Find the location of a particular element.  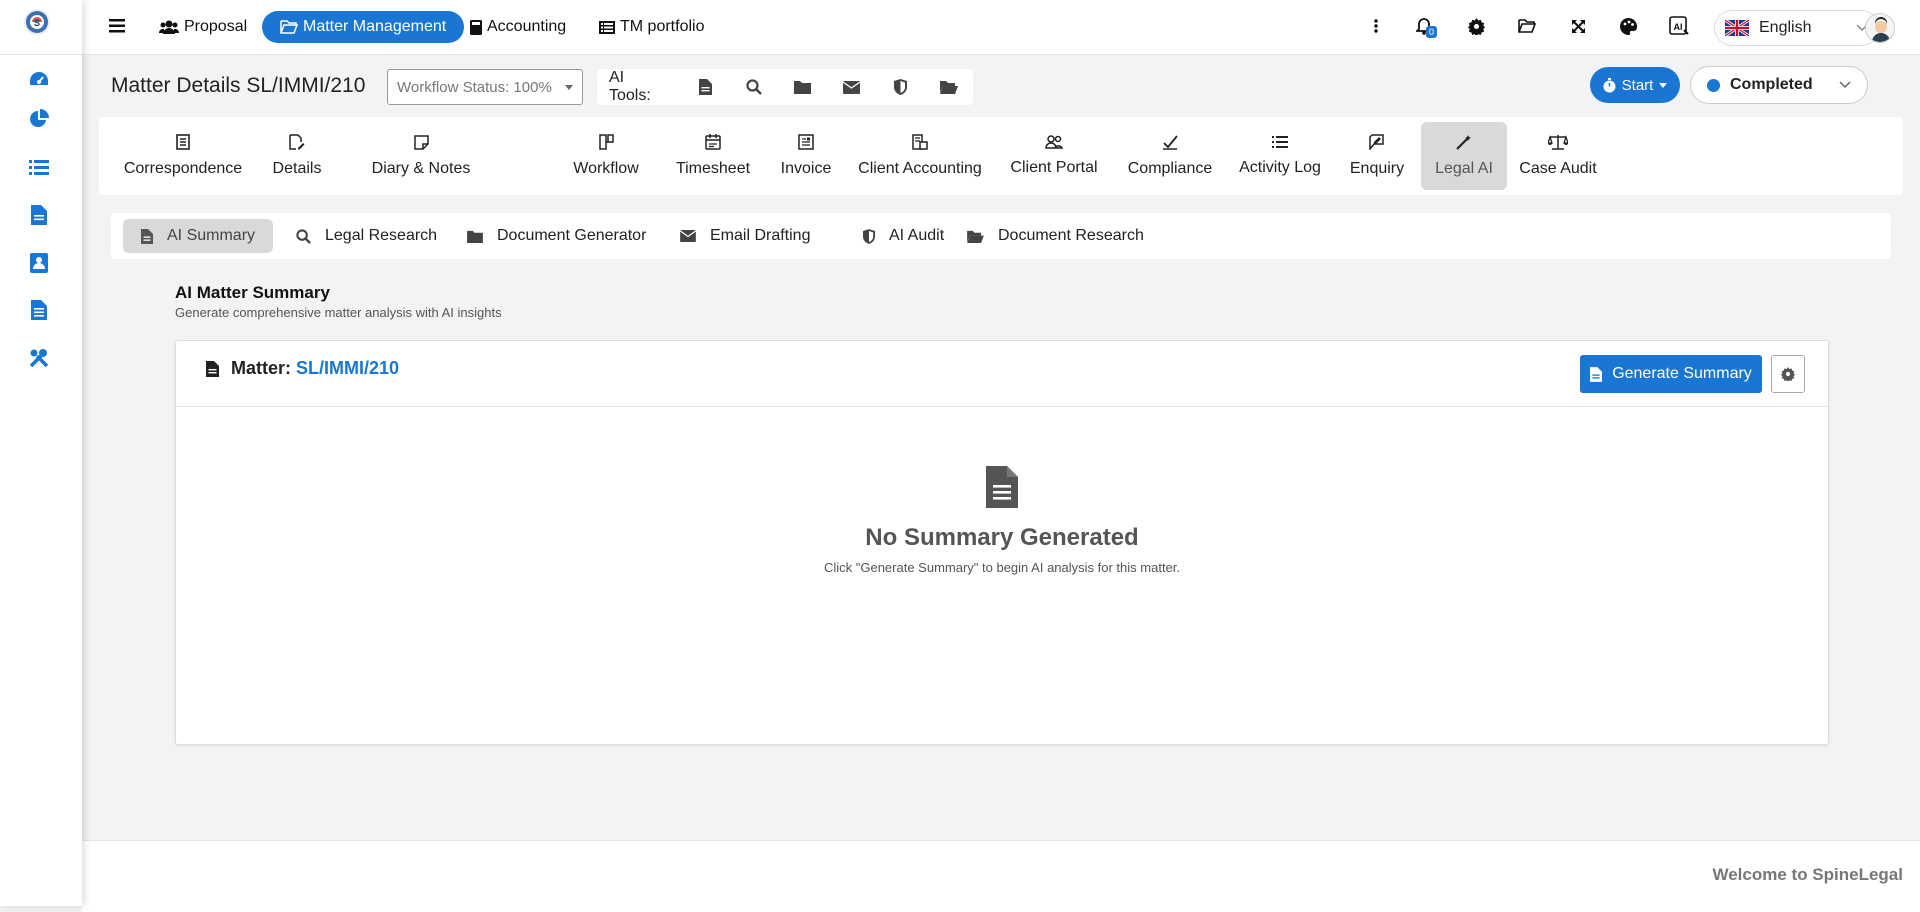

tab-workflow: Workflow is located at coordinates (606, 156).